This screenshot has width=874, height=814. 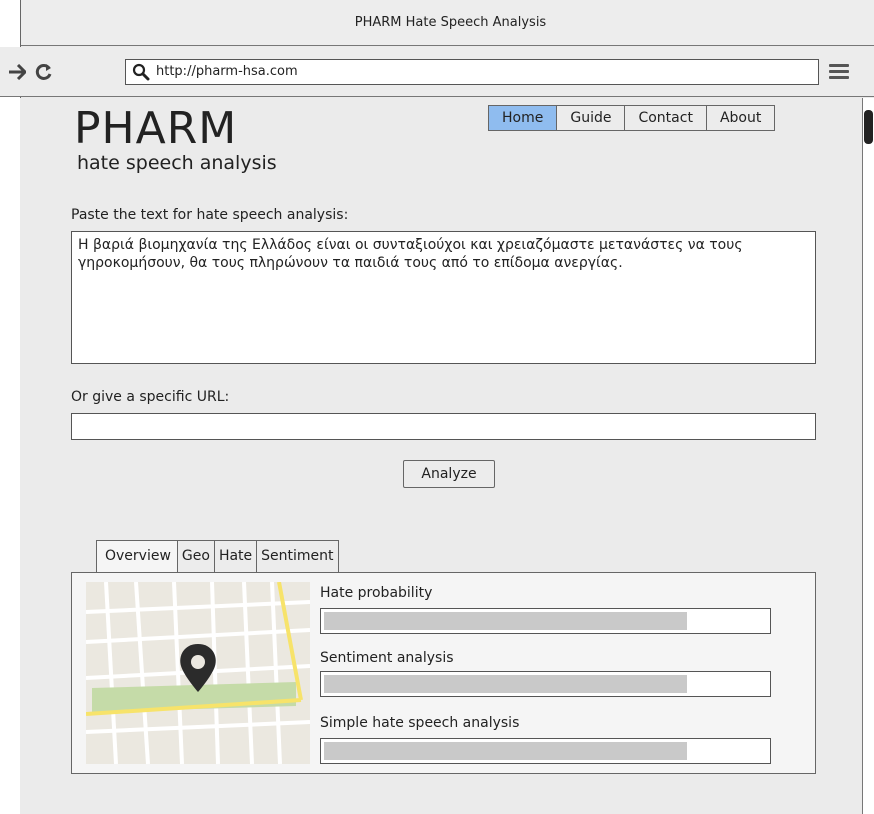 I want to click on text-input-label: Paste the text for hate speech analysis:, so click(x=210, y=215).